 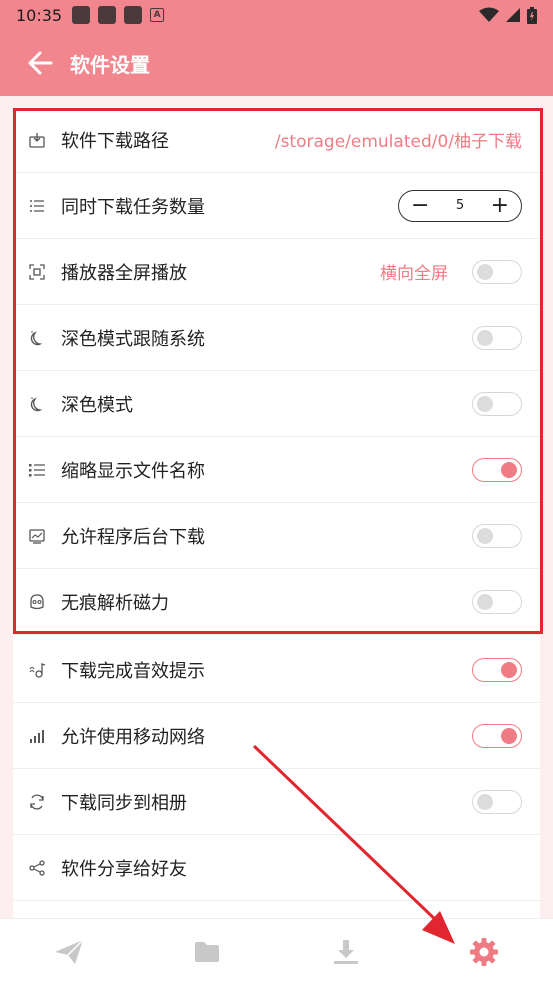 I want to click on monitor-chart-icon, so click(x=37, y=536).